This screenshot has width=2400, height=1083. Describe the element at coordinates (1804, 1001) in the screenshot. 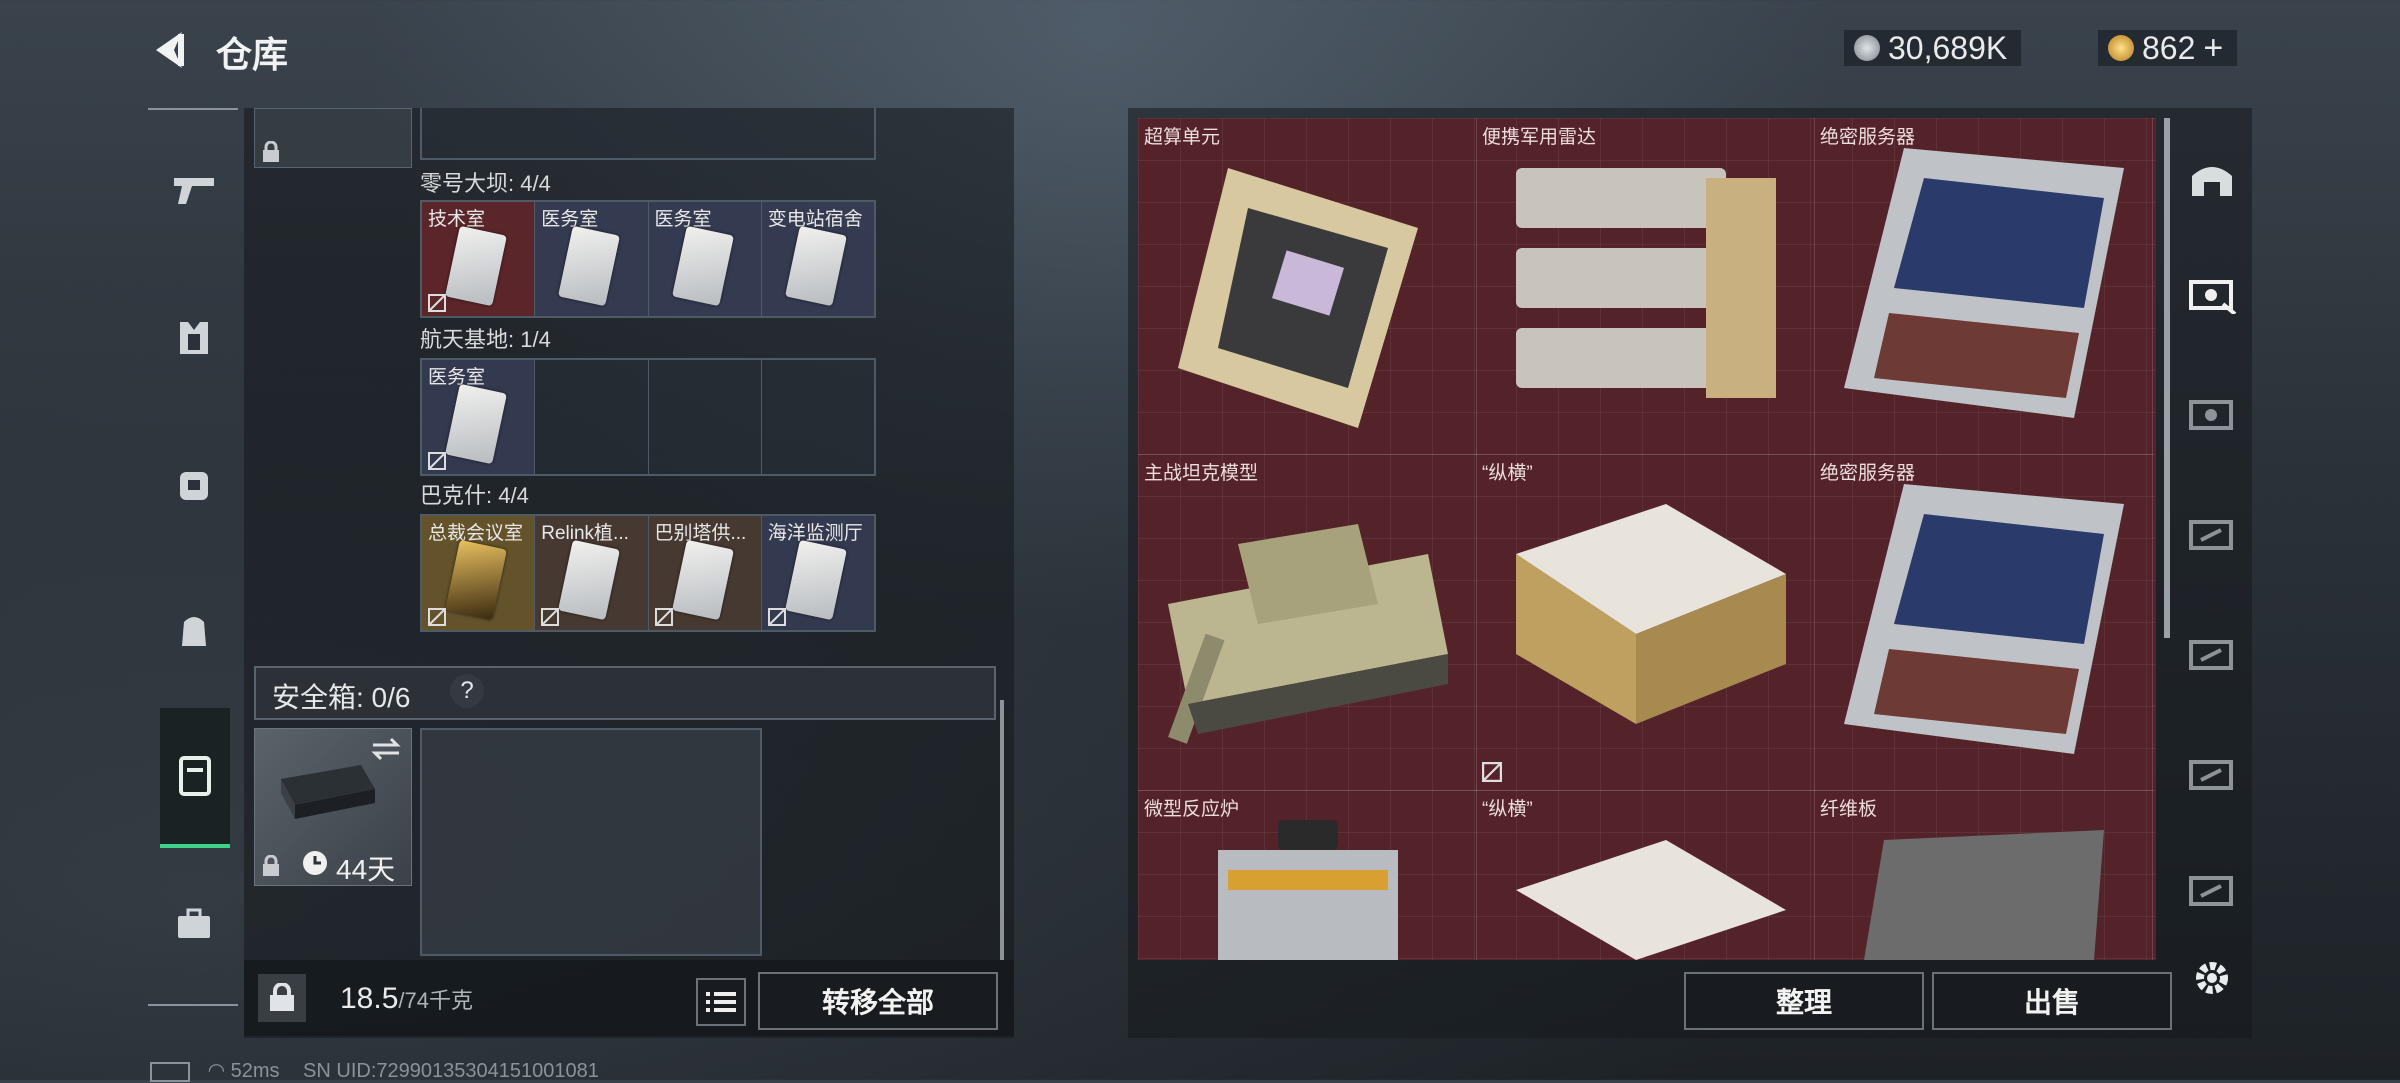

I see `sort-button: 整理` at that location.